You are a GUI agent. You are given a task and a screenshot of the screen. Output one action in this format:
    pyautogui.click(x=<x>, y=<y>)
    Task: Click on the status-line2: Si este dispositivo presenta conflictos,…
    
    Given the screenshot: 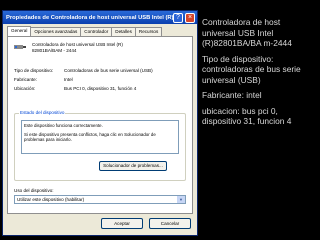 What is the action you would take?
    pyautogui.click(x=90, y=137)
    